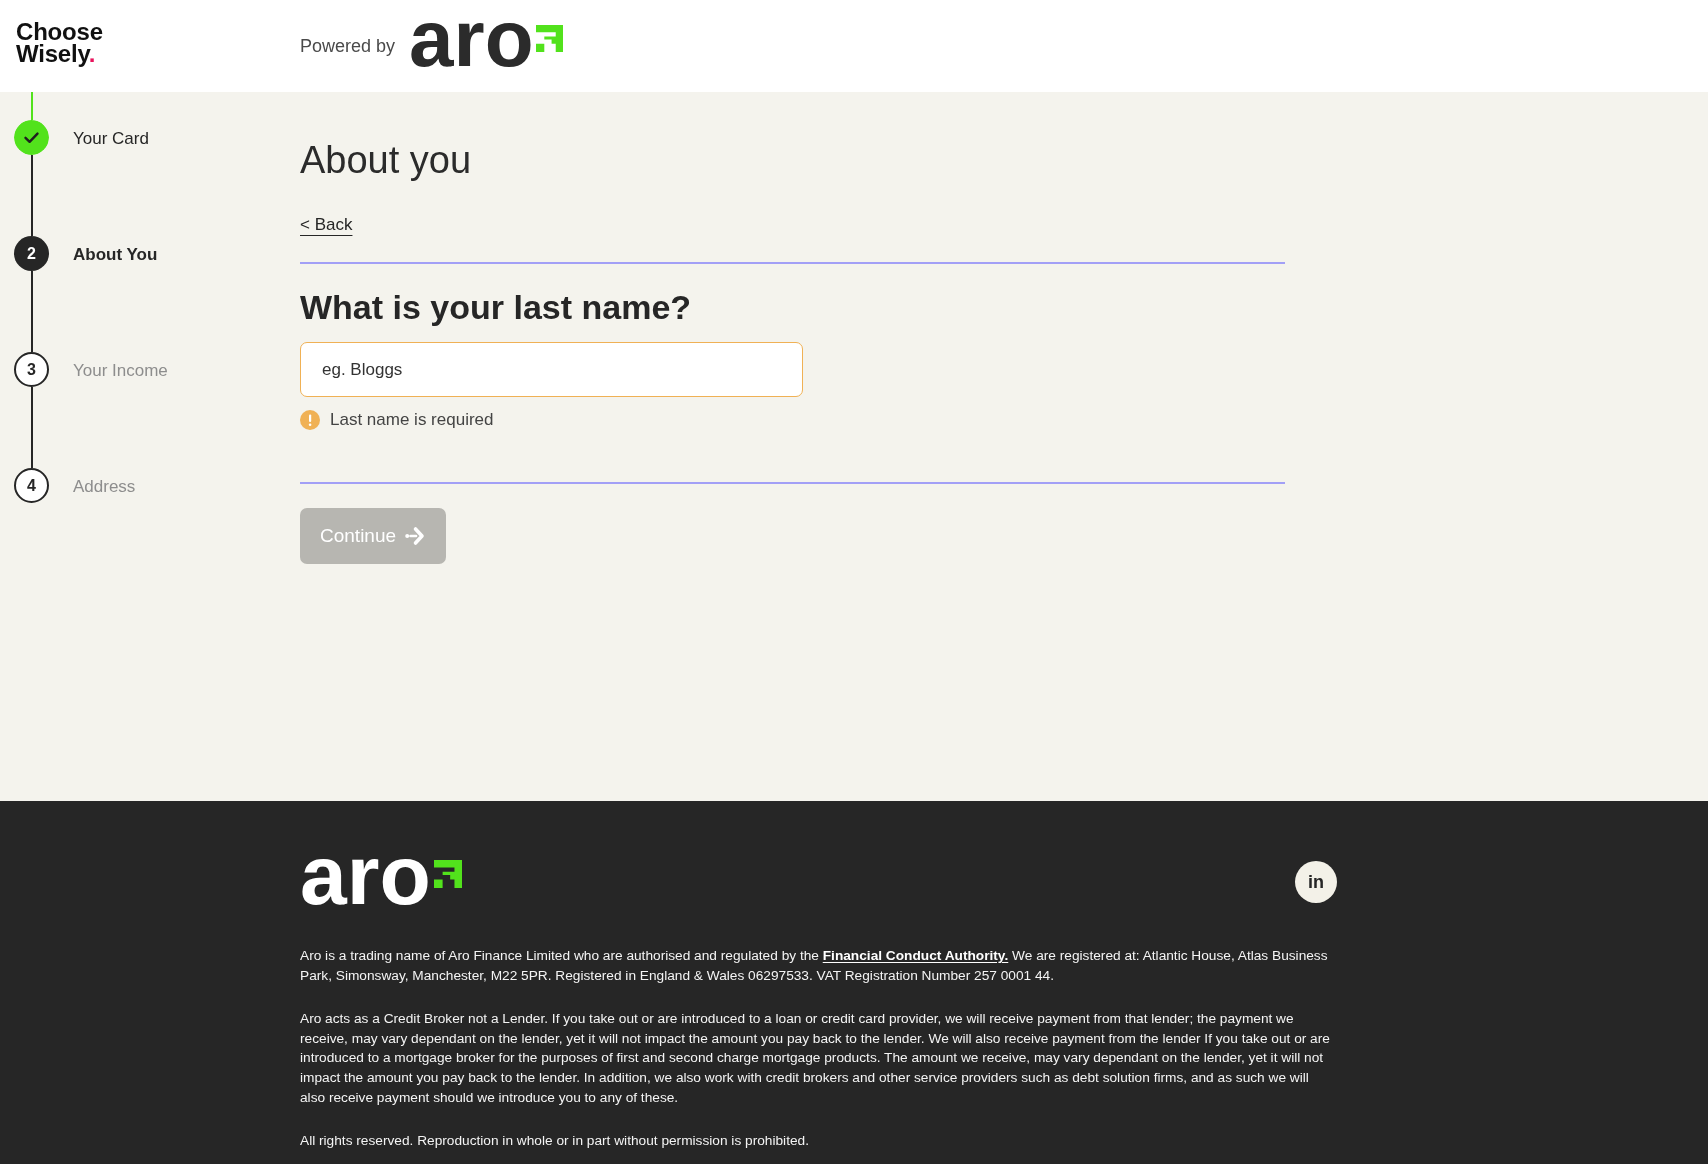  Describe the element at coordinates (310, 420) in the screenshot. I see `warning-icon` at that location.